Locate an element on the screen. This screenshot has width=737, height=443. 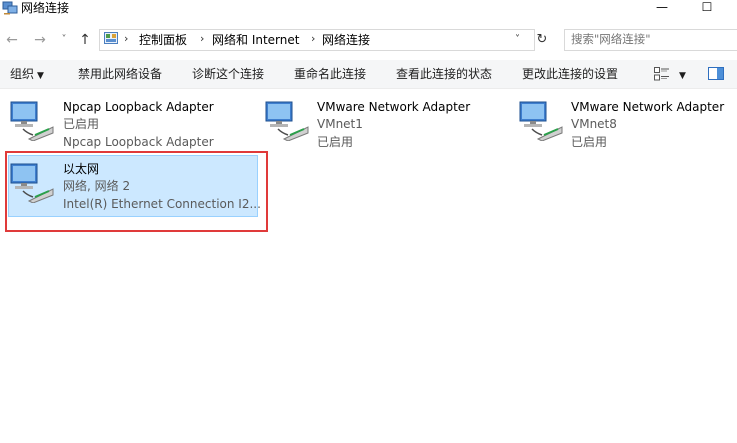
refresh-button: ↻ is located at coordinates (542, 40).